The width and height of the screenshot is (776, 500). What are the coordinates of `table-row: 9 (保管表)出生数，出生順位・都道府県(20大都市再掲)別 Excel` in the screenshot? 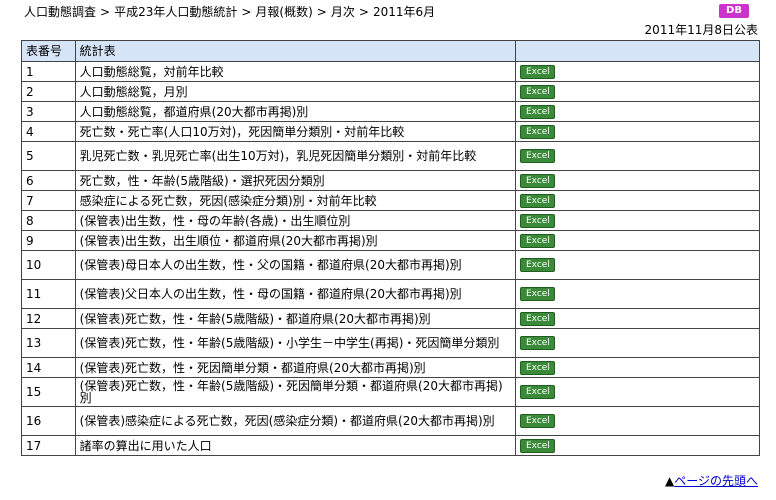 It's located at (390, 240).